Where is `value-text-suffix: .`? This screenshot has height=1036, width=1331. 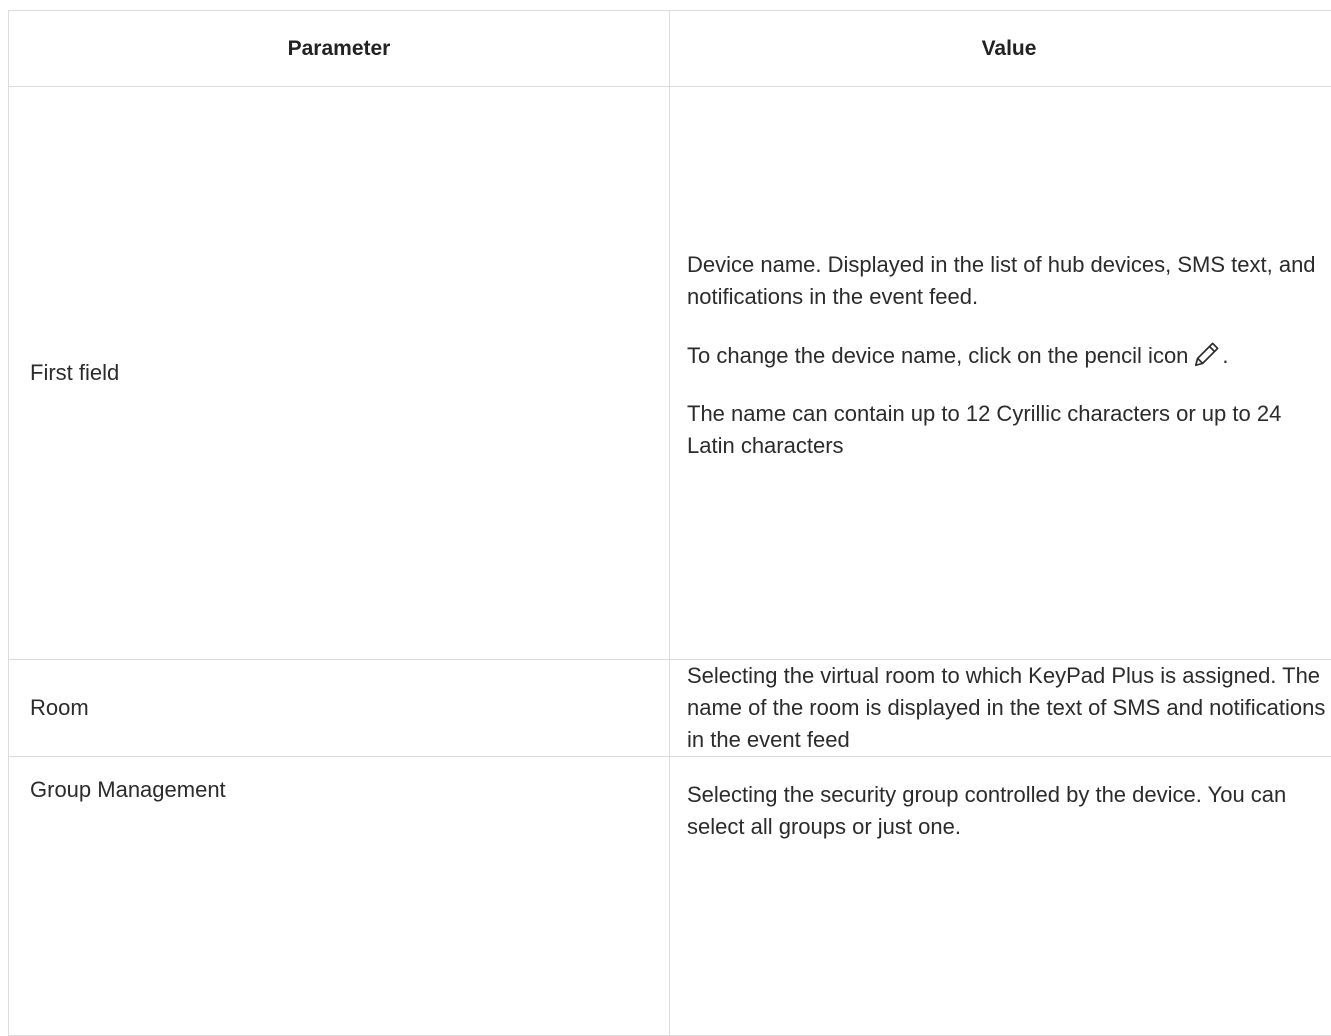 value-text-suffix: . is located at coordinates (1225, 355).